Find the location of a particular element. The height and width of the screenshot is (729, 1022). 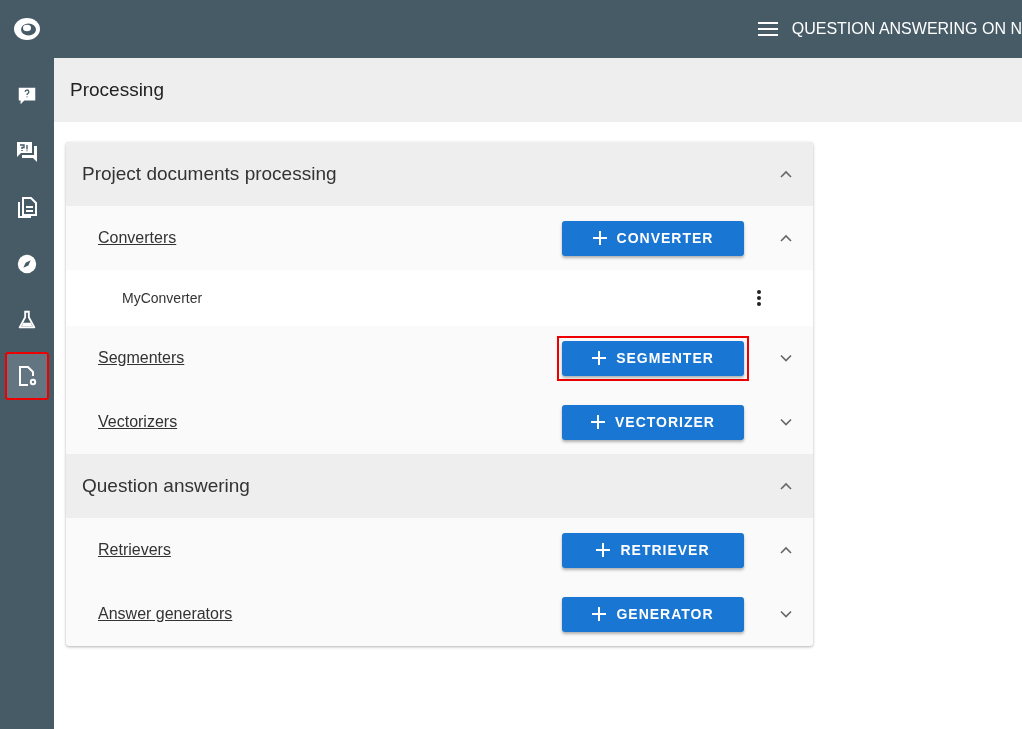

add-button: GENERATOR is located at coordinates (653, 614).